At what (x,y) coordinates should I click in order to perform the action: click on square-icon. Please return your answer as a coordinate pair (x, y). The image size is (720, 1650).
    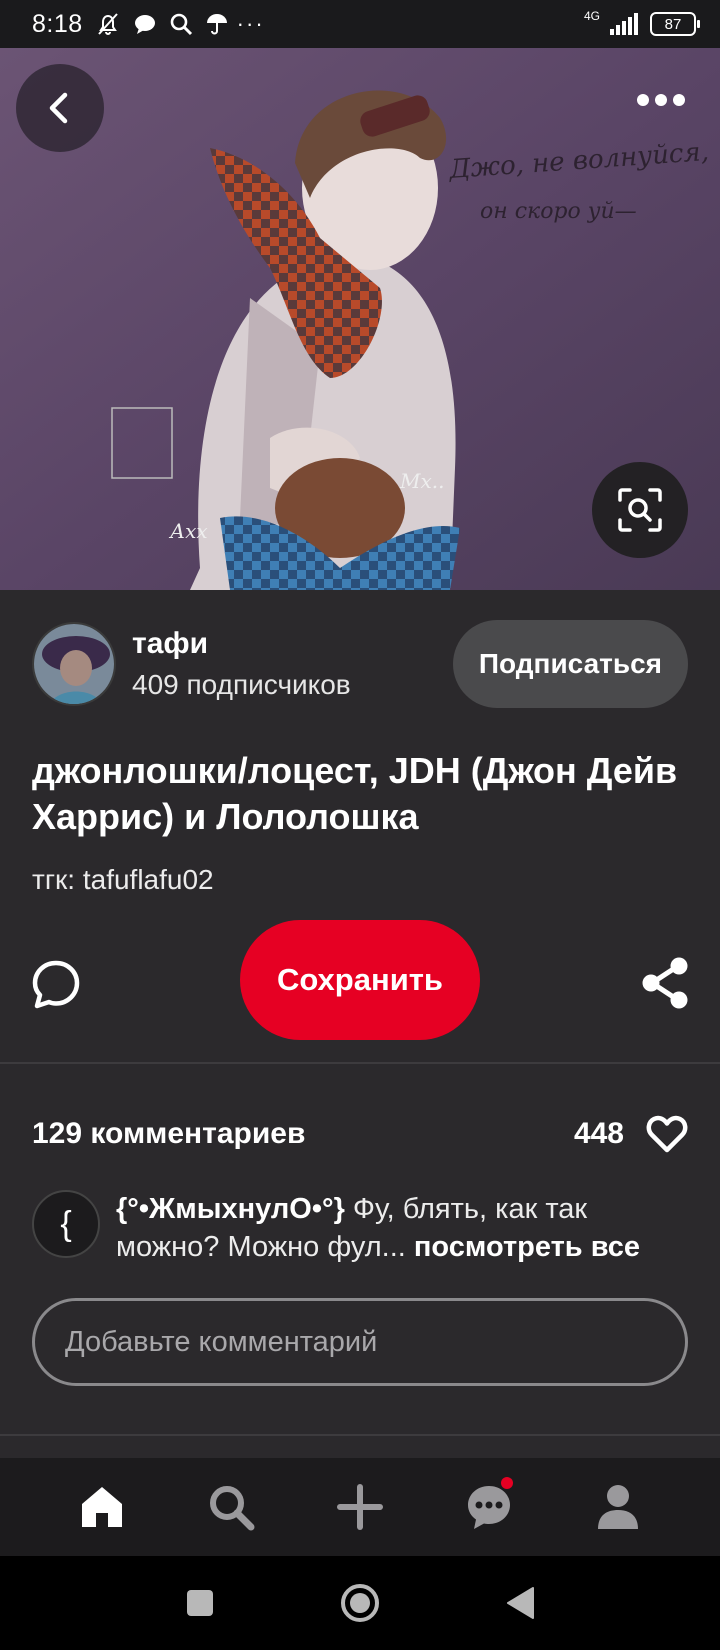
    Looking at the image, I should click on (200, 1603).